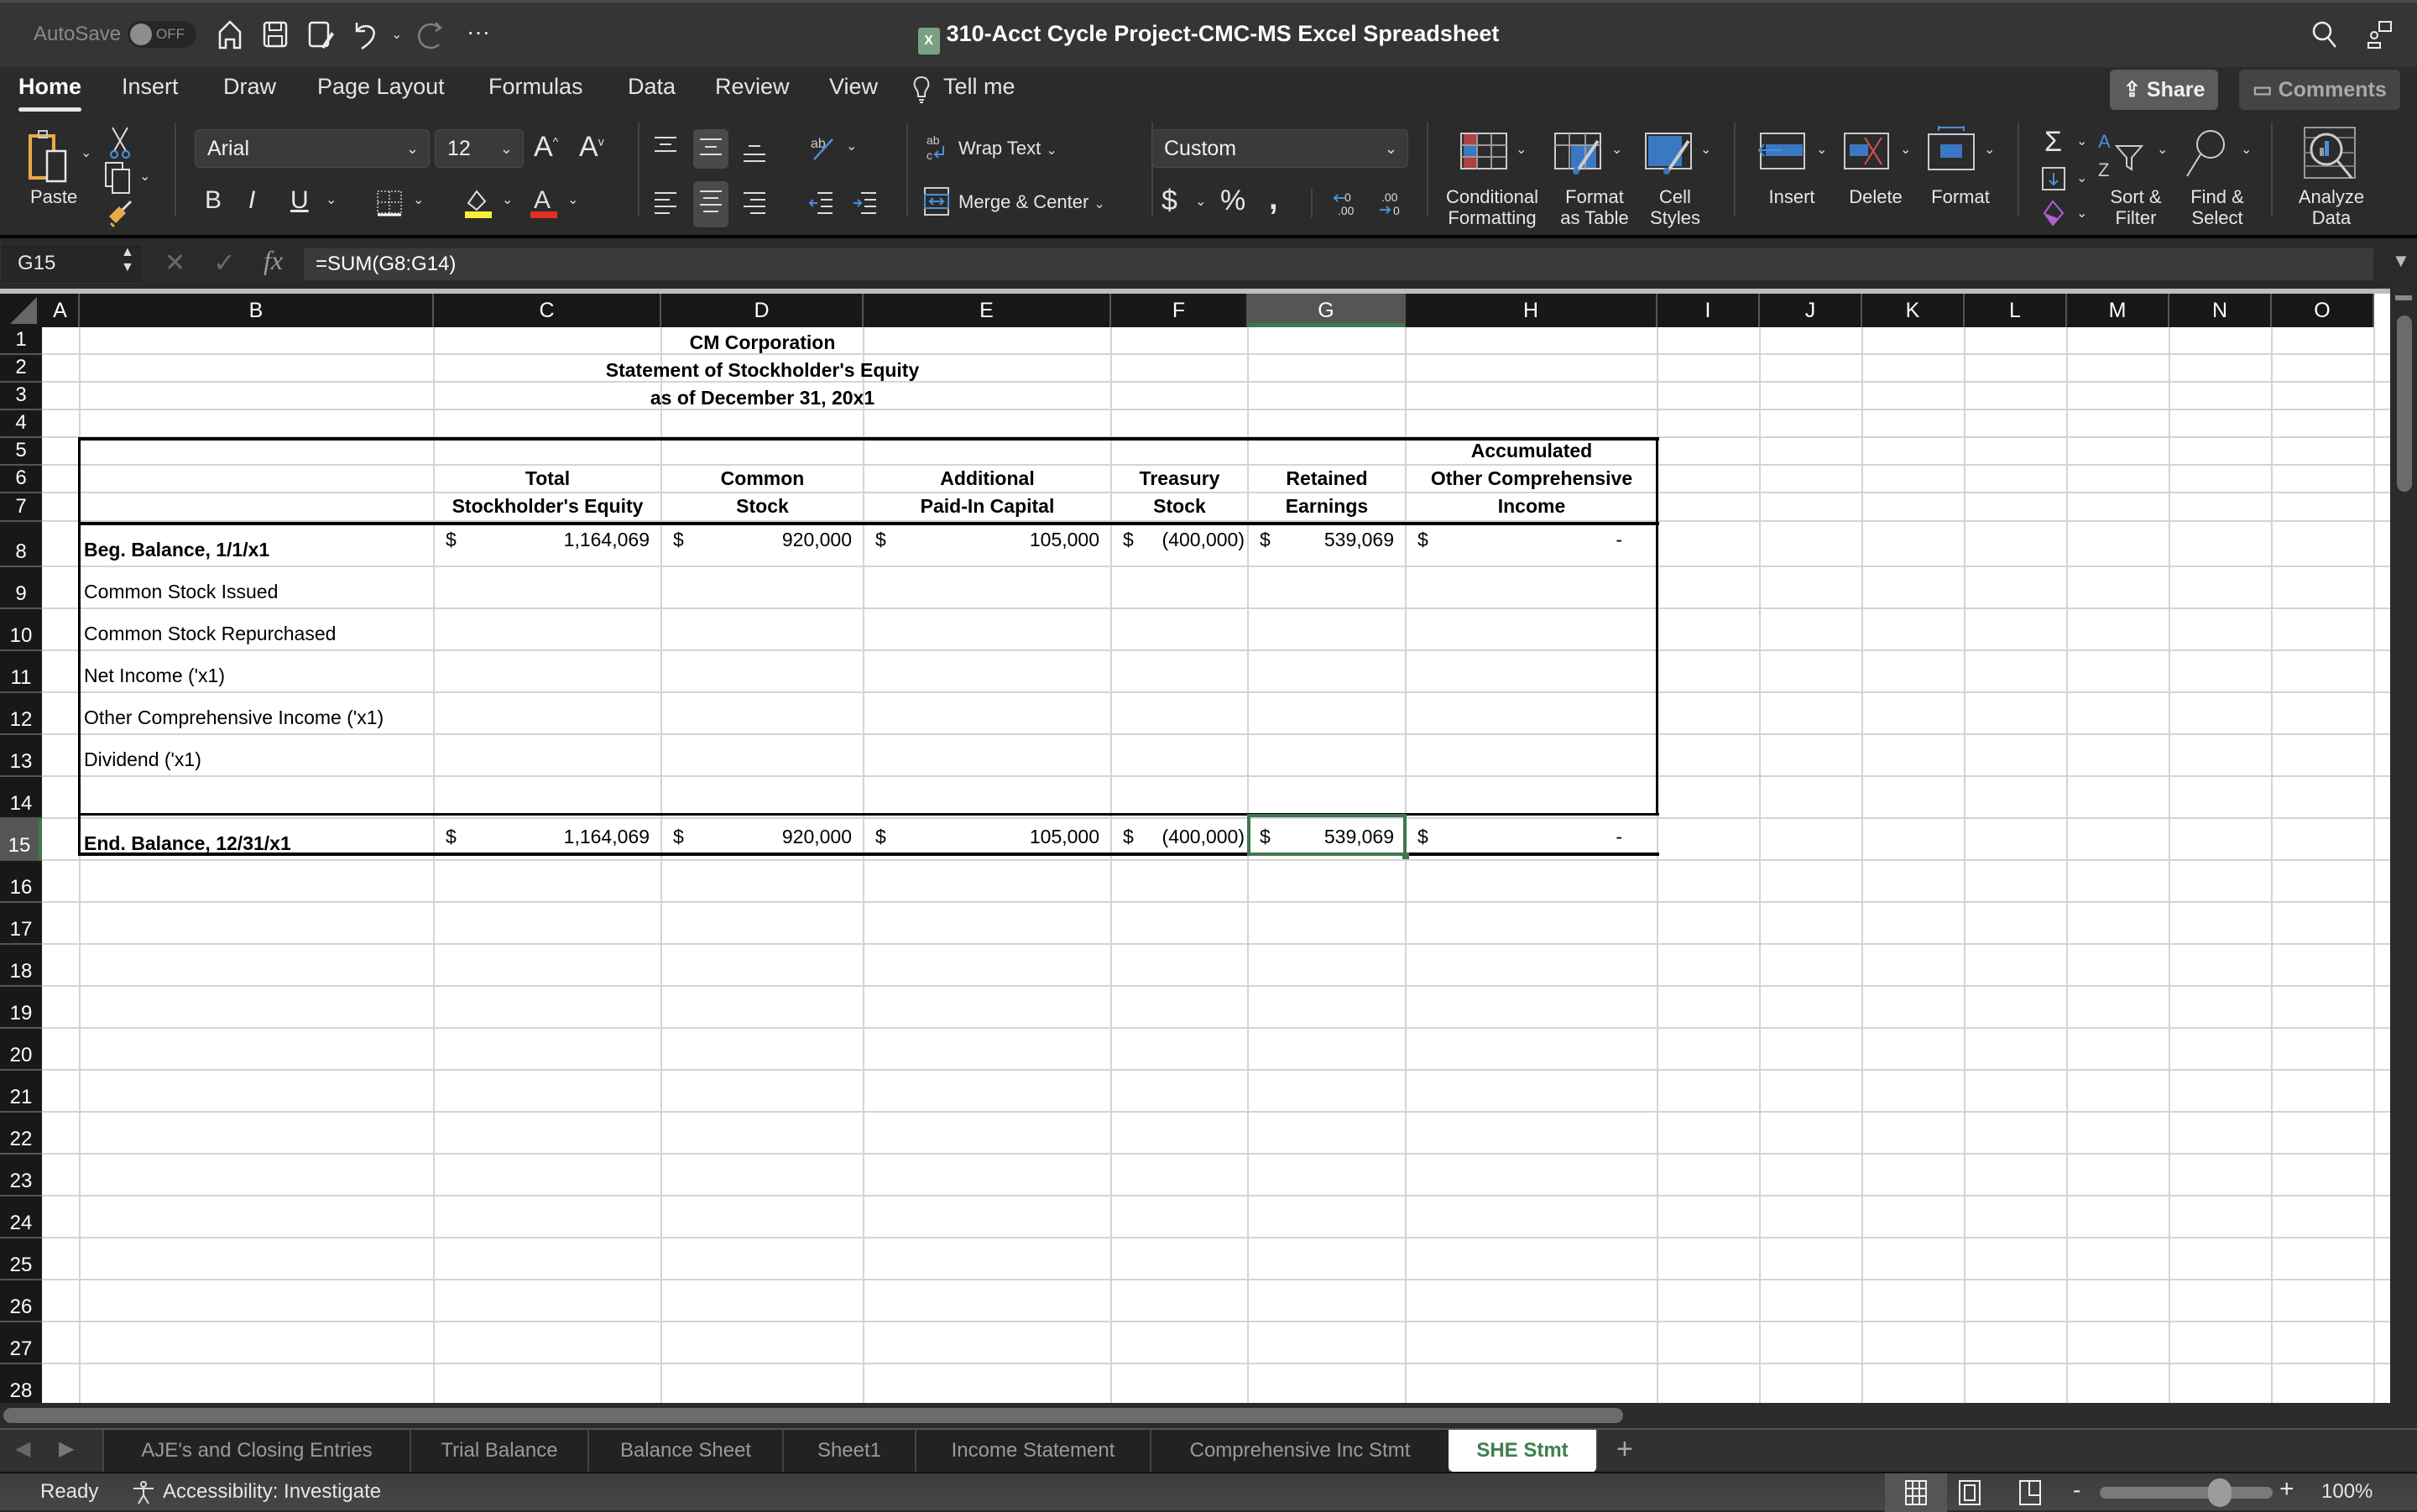 The image size is (2417, 1512). I want to click on value-cell-e15: 105,000, so click(1064, 837).